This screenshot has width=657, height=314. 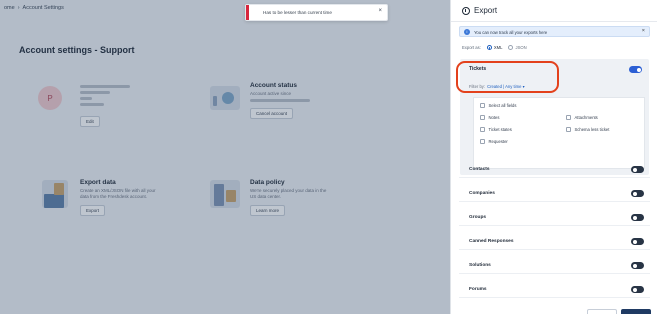 I want to click on radio-json, so click(x=511, y=47).